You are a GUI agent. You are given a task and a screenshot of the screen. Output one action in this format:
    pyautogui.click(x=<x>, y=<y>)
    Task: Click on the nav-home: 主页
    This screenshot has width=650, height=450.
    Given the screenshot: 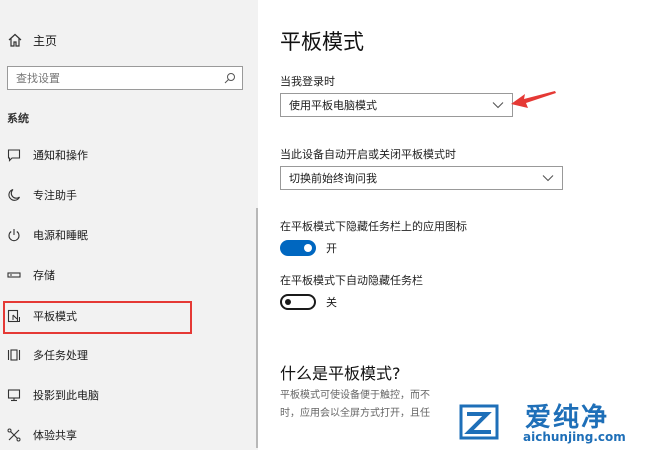 What is the action you would take?
    pyautogui.click(x=32, y=40)
    